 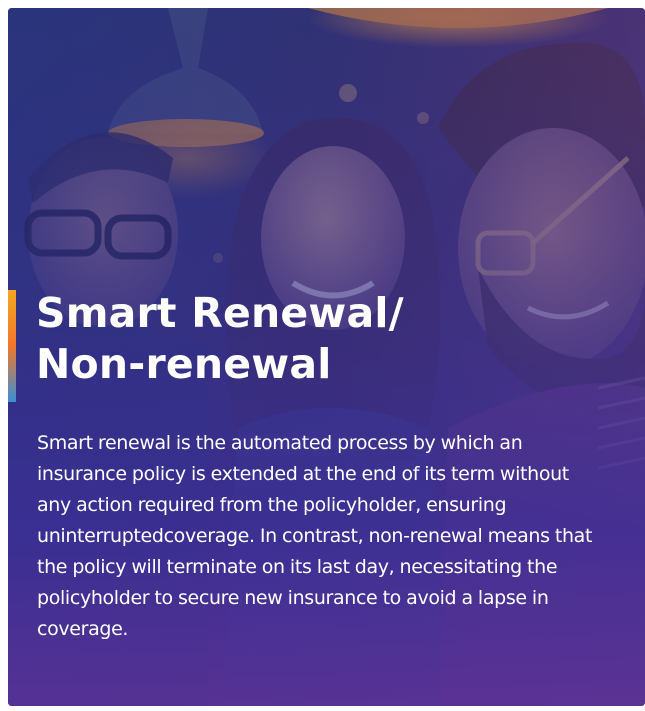 I want to click on accent-bar, so click(x=12, y=346).